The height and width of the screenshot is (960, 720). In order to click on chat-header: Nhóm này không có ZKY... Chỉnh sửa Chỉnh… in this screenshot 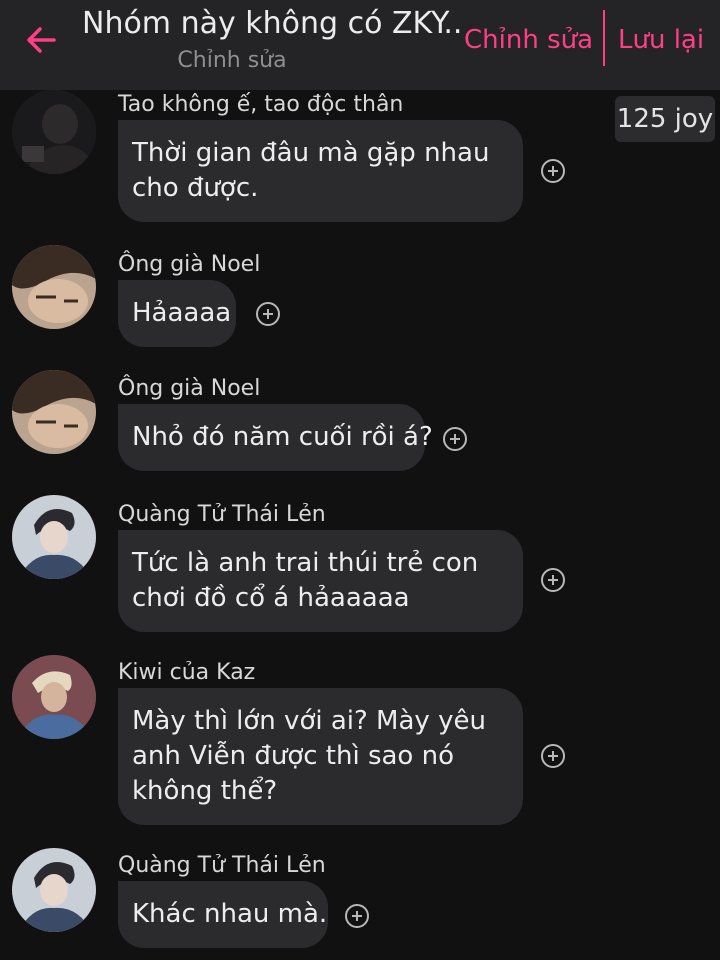, I will do `click(360, 45)`.